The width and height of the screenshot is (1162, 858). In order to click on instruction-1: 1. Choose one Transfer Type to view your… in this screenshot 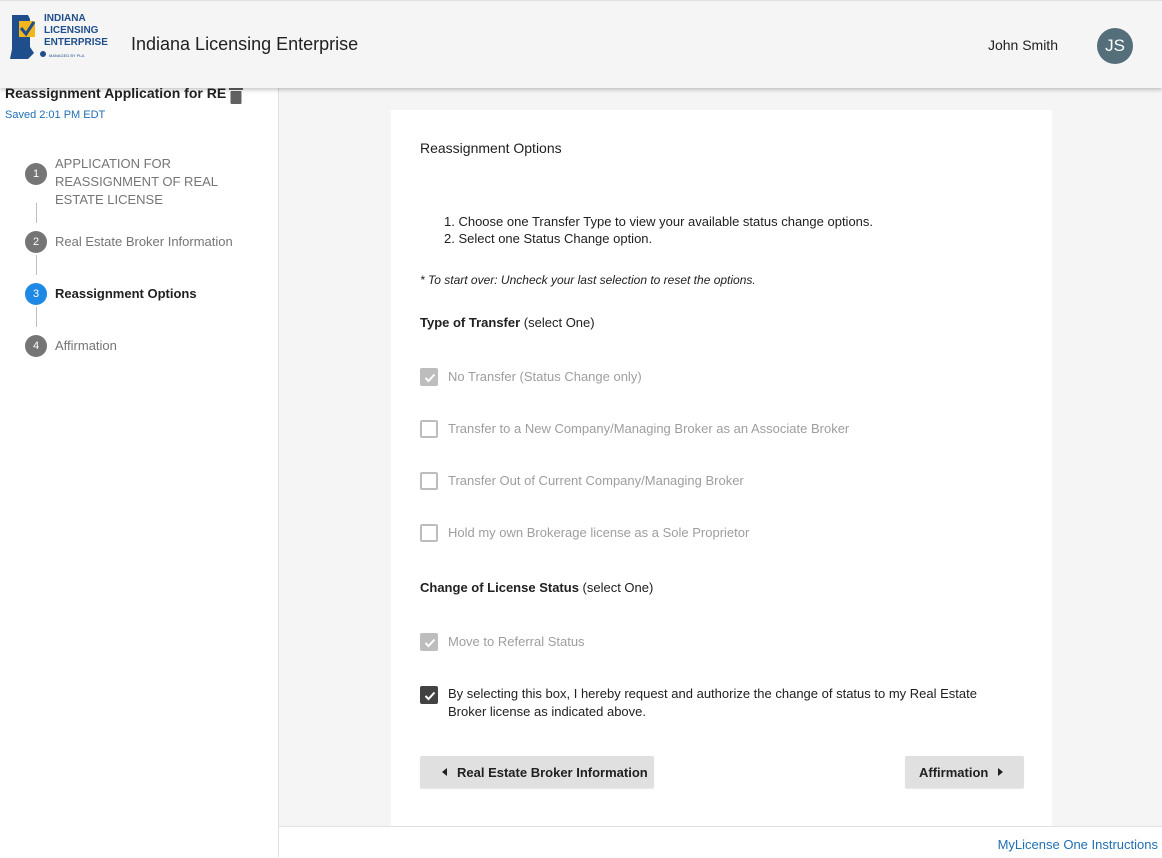, I will do `click(659, 221)`.